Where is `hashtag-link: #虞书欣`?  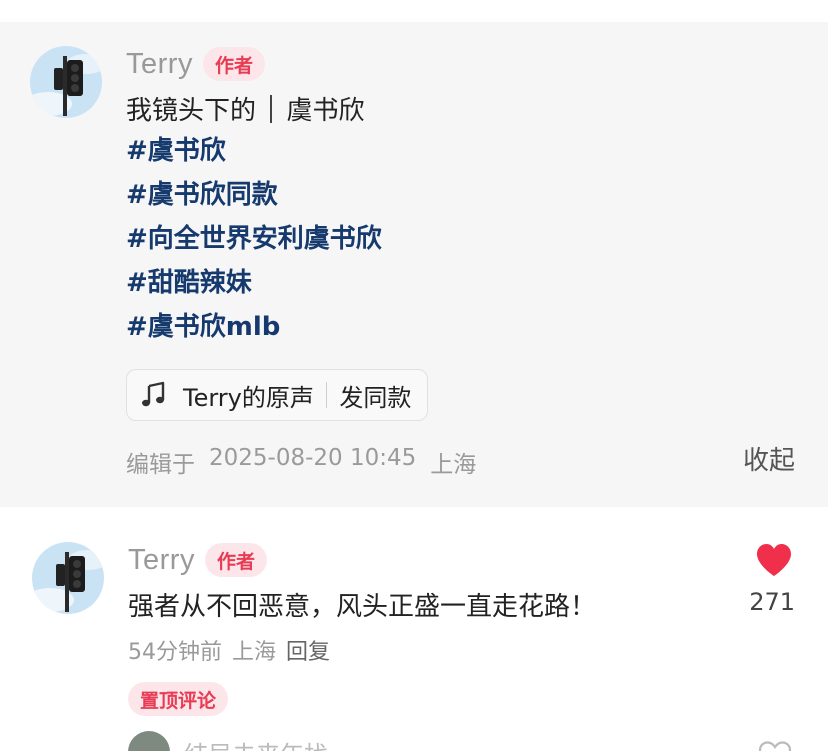 hashtag-link: #虞书欣 is located at coordinates (254, 156).